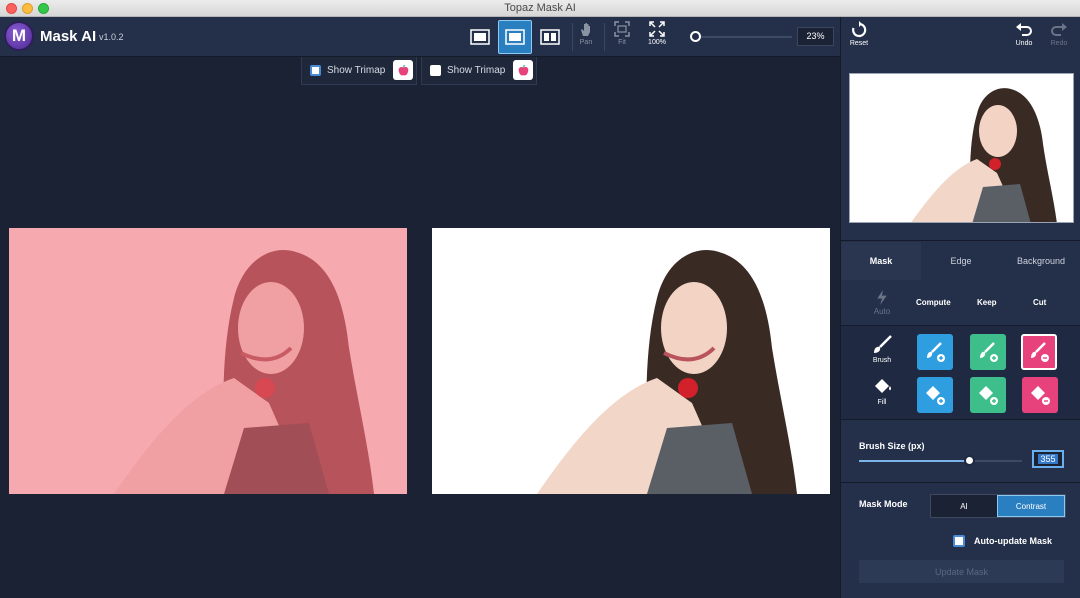  I want to click on undo-icon, so click(1024, 29).